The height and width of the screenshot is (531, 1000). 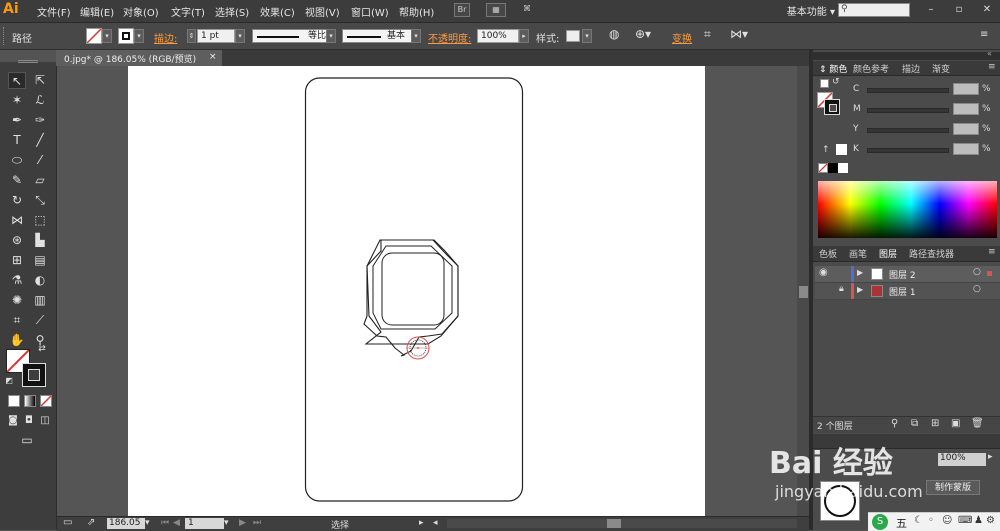 I want to click on stroke-label: 描边:, so click(x=165, y=37).